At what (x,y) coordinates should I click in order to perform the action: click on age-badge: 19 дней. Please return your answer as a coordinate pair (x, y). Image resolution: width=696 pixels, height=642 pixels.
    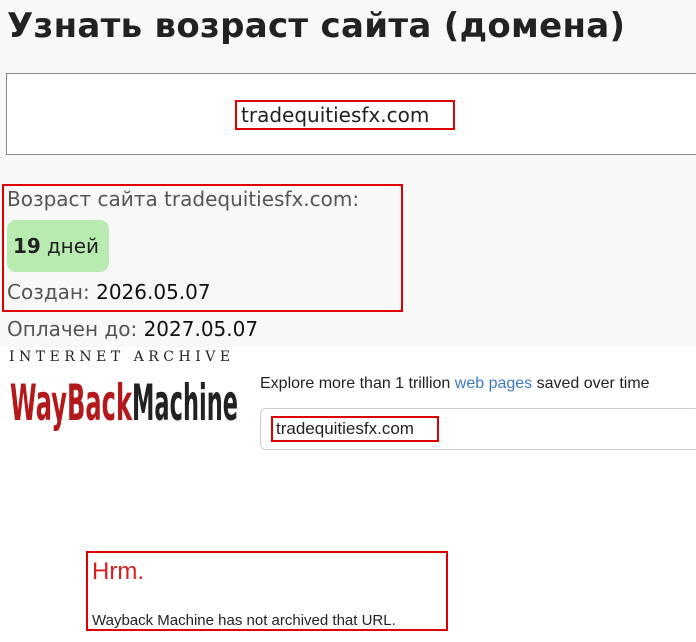
    Looking at the image, I should click on (58, 246).